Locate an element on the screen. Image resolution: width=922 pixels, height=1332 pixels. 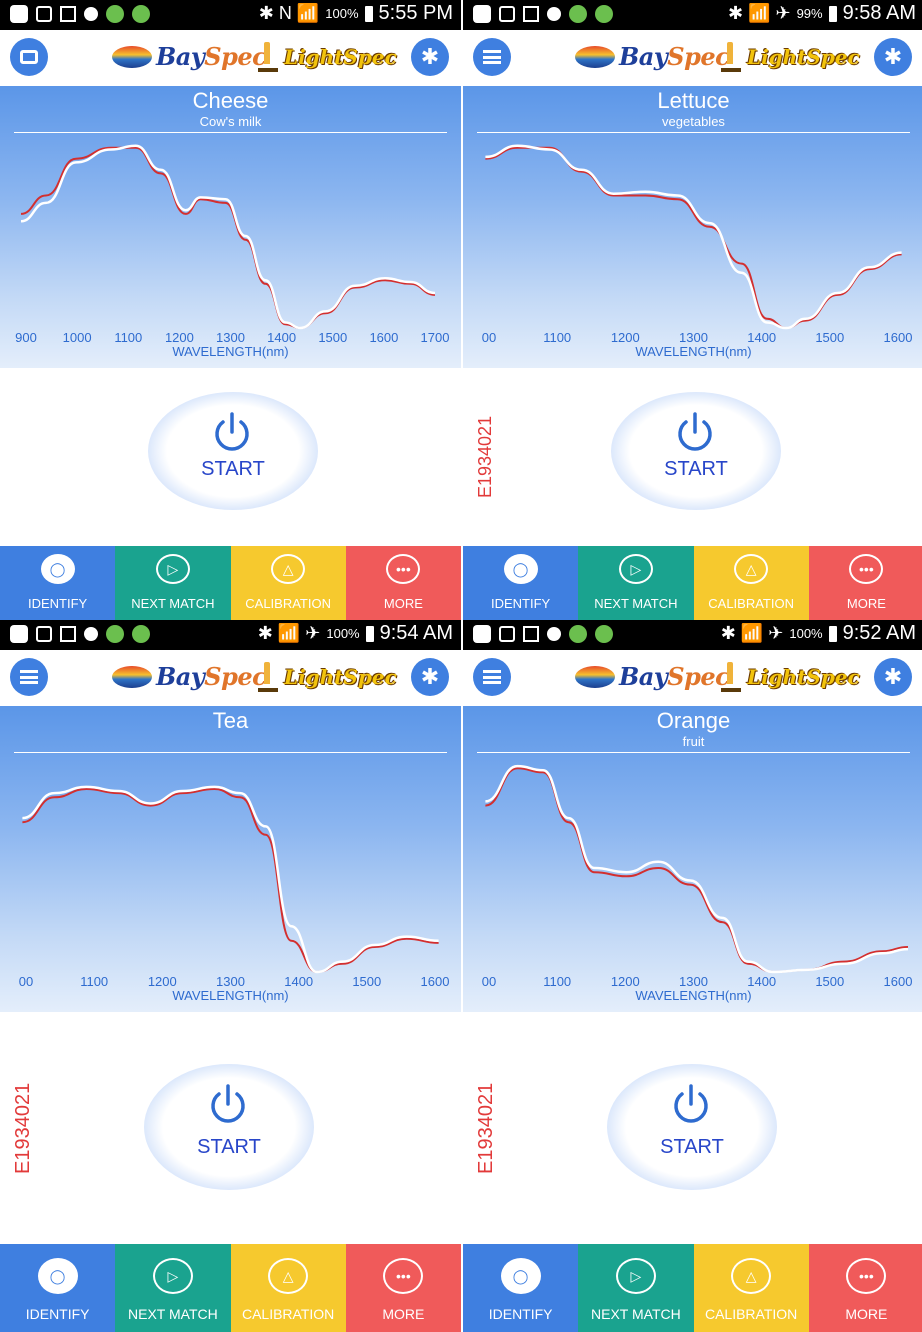
bayspec-wordmark: BaySpec is located at coordinates (674, 676).